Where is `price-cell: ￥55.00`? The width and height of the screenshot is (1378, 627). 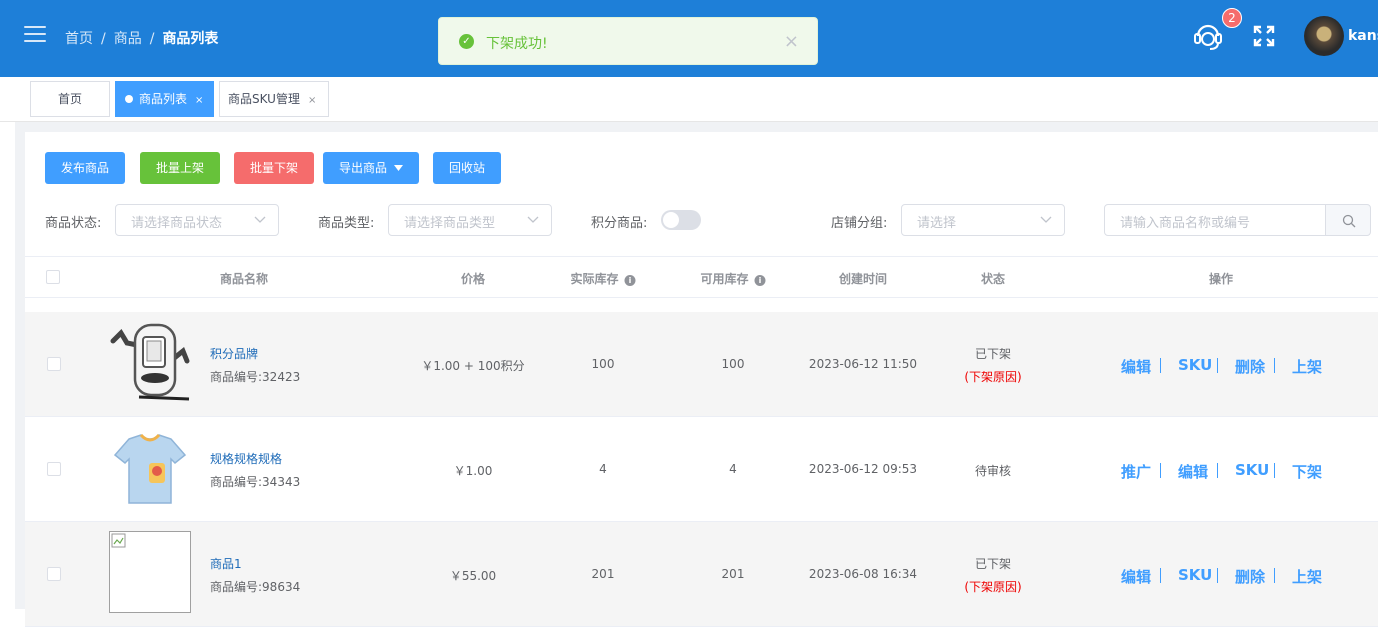
price-cell: ￥55.00 is located at coordinates (473, 576).